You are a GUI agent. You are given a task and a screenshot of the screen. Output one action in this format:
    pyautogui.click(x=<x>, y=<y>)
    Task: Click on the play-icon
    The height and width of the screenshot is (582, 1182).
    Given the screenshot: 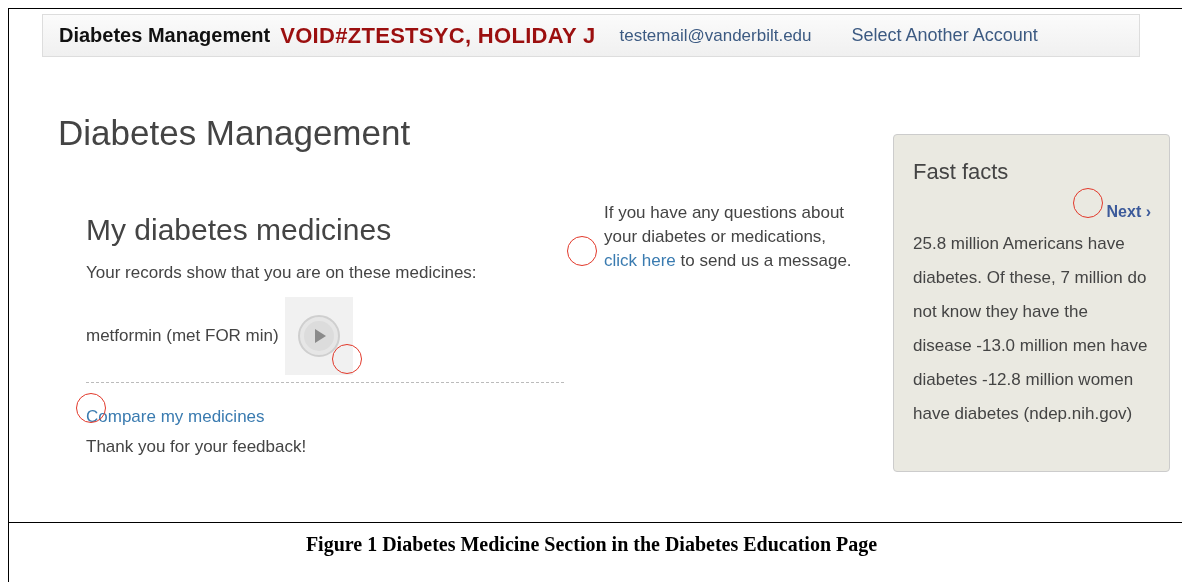 What is the action you would take?
    pyautogui.click(x=318, y=336)
    